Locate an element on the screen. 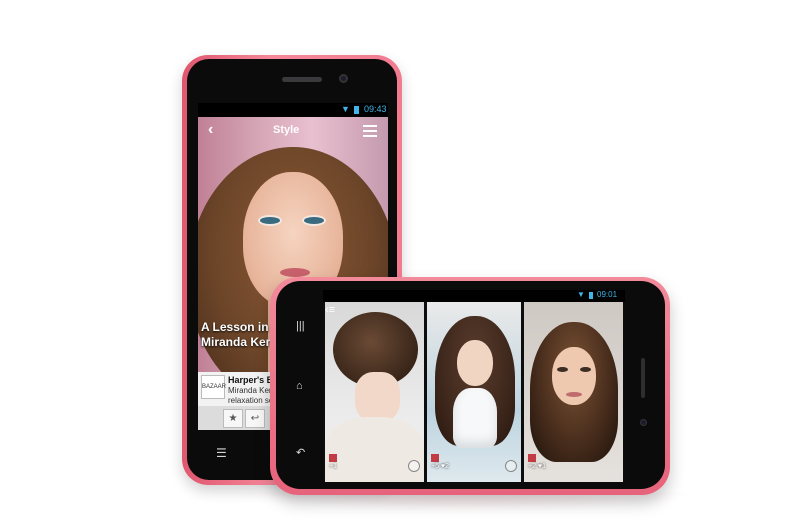 The height and width of the screenshot is (525, 800). status-time: 09:01 is located at coordinates (607, 294).